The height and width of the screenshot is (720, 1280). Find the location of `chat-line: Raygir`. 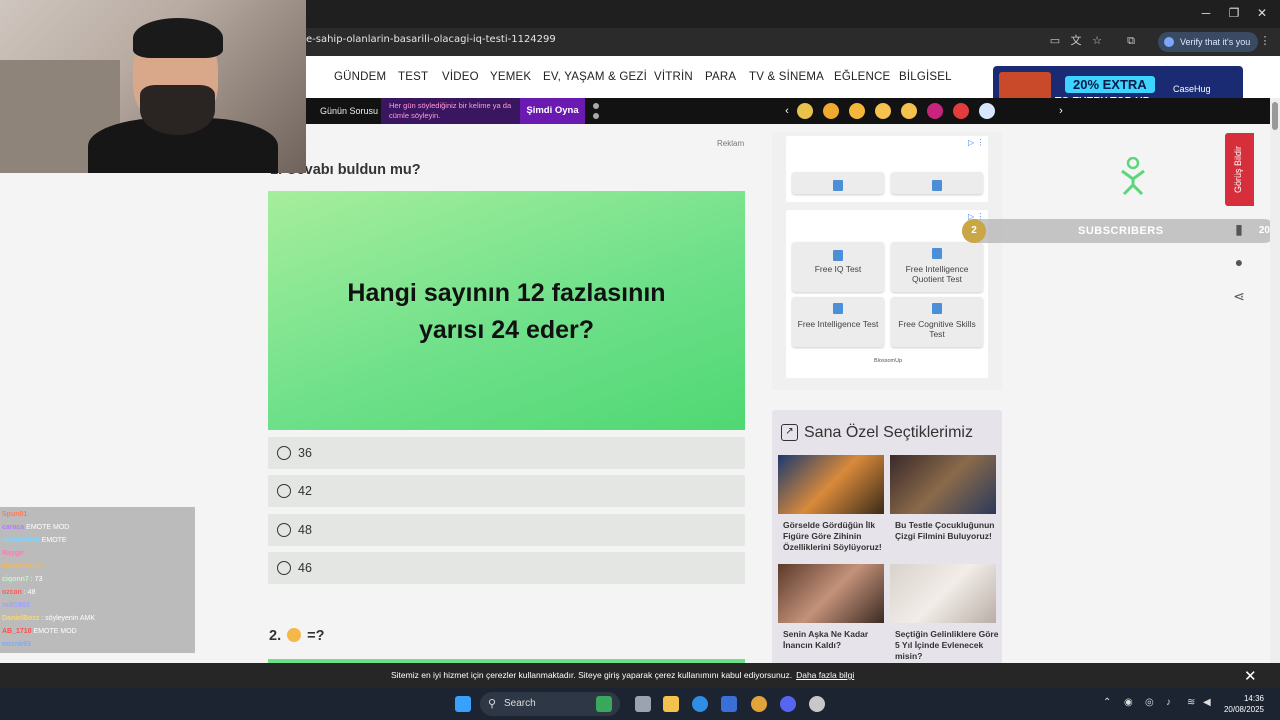

chat-line: Raygir is located at coordinates (13, 553).